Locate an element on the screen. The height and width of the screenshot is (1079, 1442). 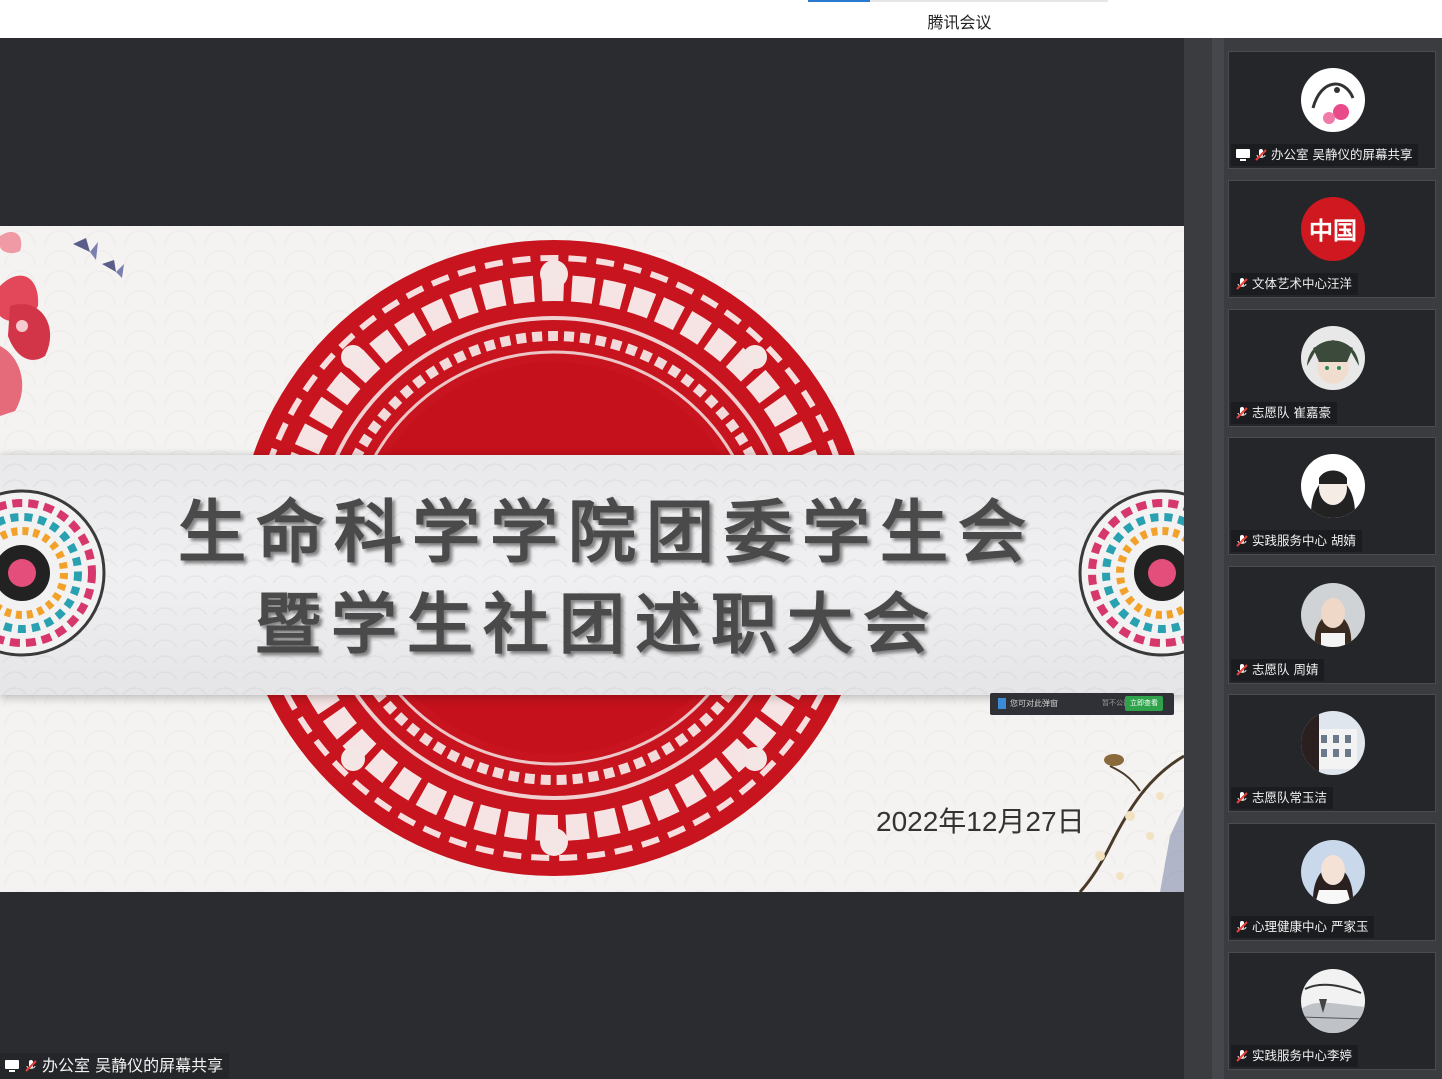
participant-label: 办公室 吴静仪的屏幕共享 is located at coordinates (1325, 155).